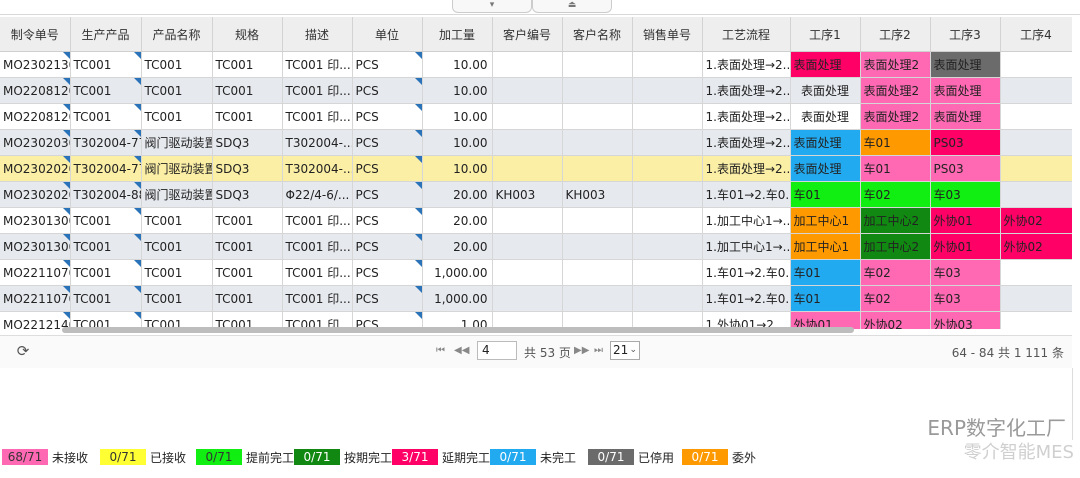  Describe the element at coordinates (461, 350) in the screenshot. I see `prev-page-icon: ◀◀` at that location.